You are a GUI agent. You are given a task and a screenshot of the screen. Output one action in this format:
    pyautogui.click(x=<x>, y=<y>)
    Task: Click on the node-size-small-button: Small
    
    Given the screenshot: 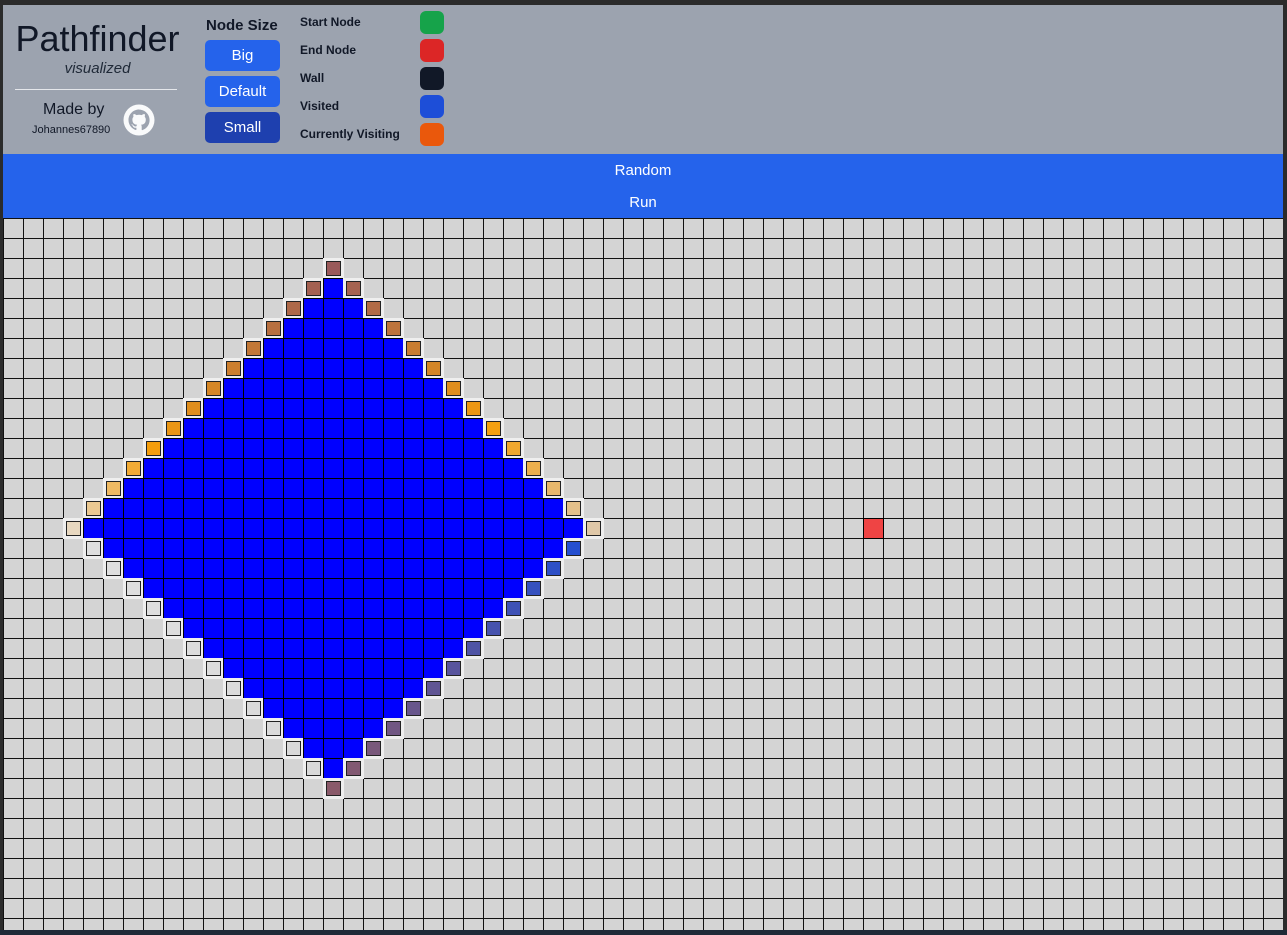 What is the action you would take?
    pyautogui.click(x=242, y=127)
    